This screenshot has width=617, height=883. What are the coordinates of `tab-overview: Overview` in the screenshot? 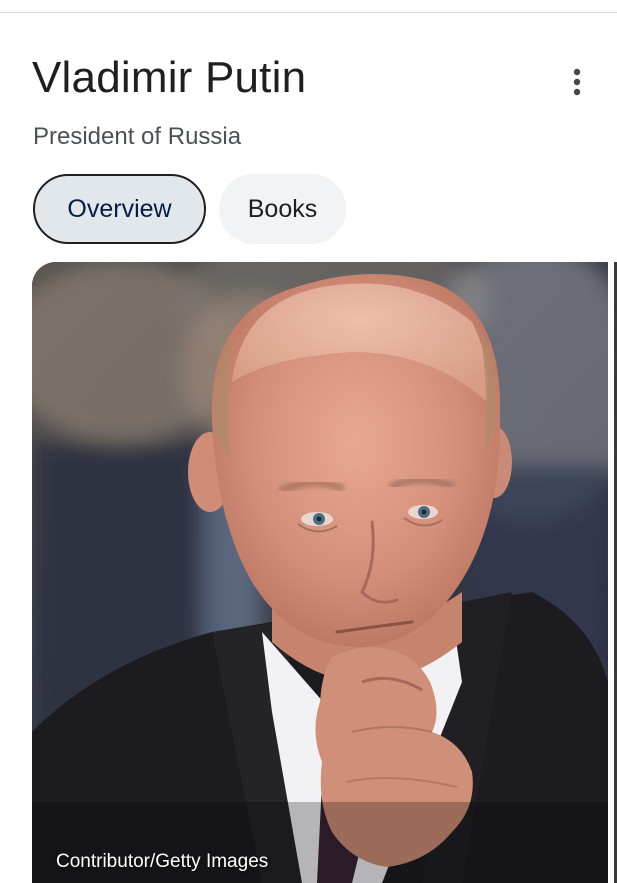 It's located at (119, 209).